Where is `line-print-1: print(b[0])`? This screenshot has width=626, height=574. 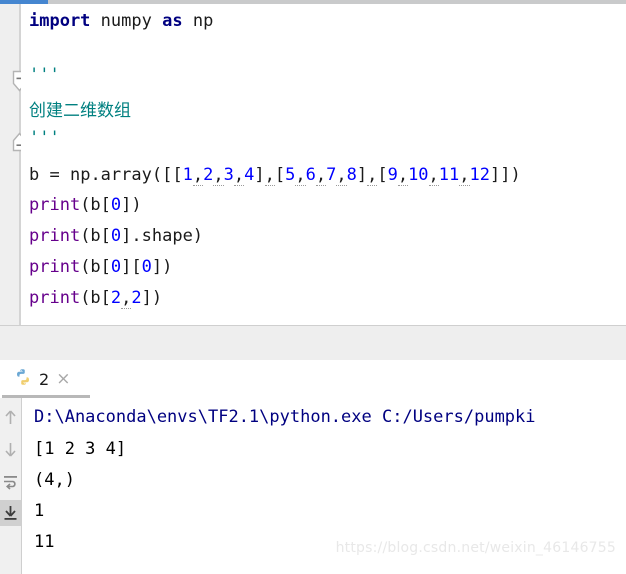 line-print-1: print(b[0]) is located at coordinates (85, 205).